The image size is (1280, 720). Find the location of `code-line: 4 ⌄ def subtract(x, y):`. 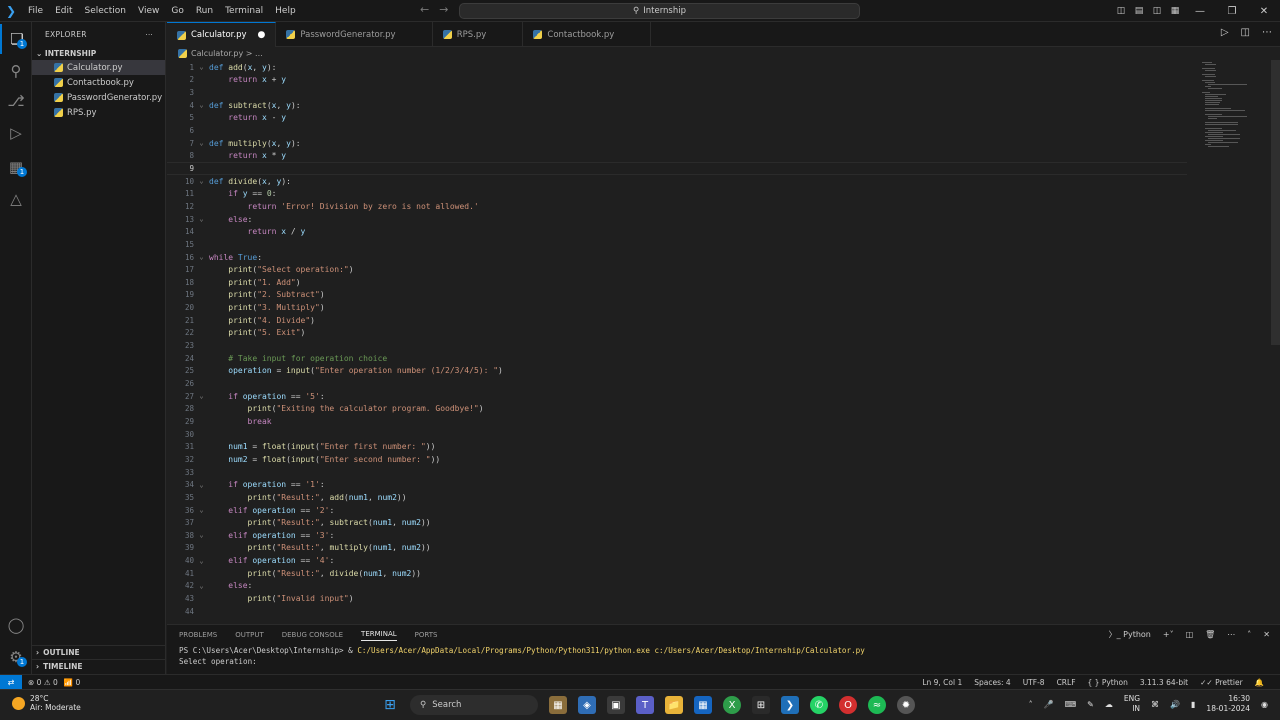

code-line: 4 ⌄ def subtract(x, y): is located at coordinates (677, 105).